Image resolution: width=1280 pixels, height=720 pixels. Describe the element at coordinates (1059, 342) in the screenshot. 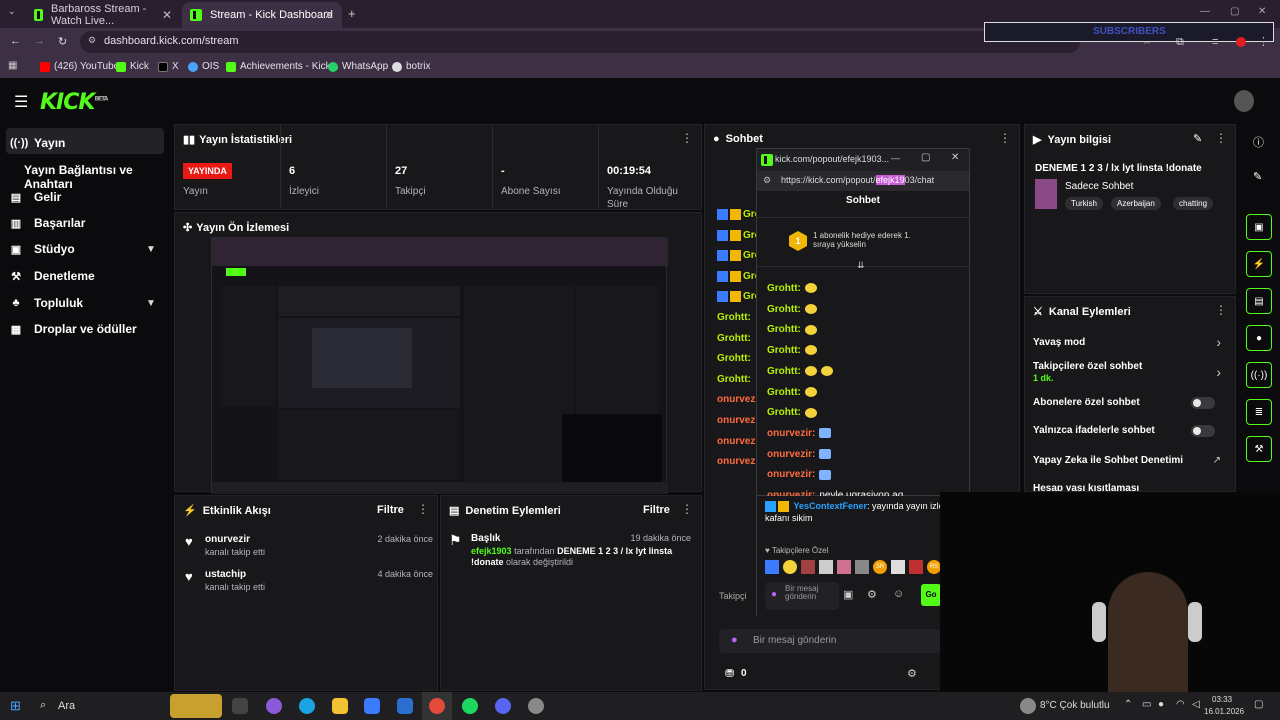

I see `action-slow-mode: Yavaş mod` at that location.